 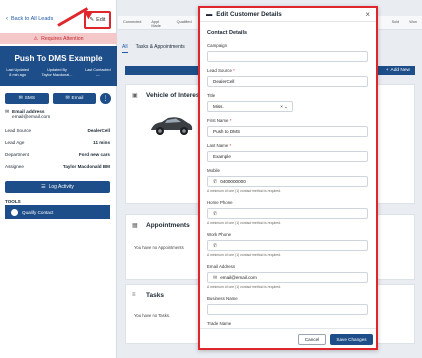 What do you see at coordinates (7, 19) in the screenshot?
I see `chevron-left-icon: ‹` at bounding box center [7, 19].